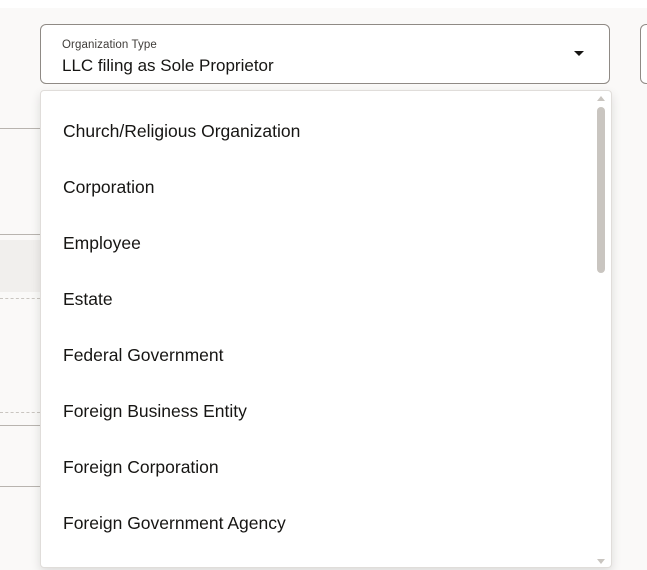 The height and width of the screenshot is (570, 647). I want to click on option-estate: Estate, so click(318, 299).